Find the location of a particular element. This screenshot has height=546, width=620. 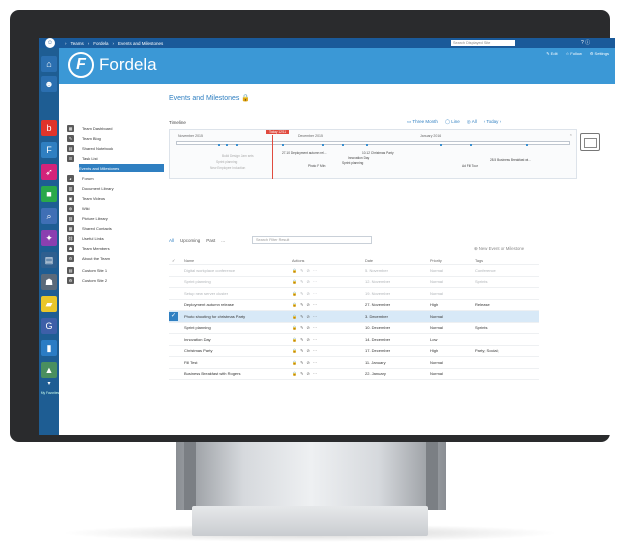

timeline-event: Ad Fill Tour is located at coordinates (470, 166).